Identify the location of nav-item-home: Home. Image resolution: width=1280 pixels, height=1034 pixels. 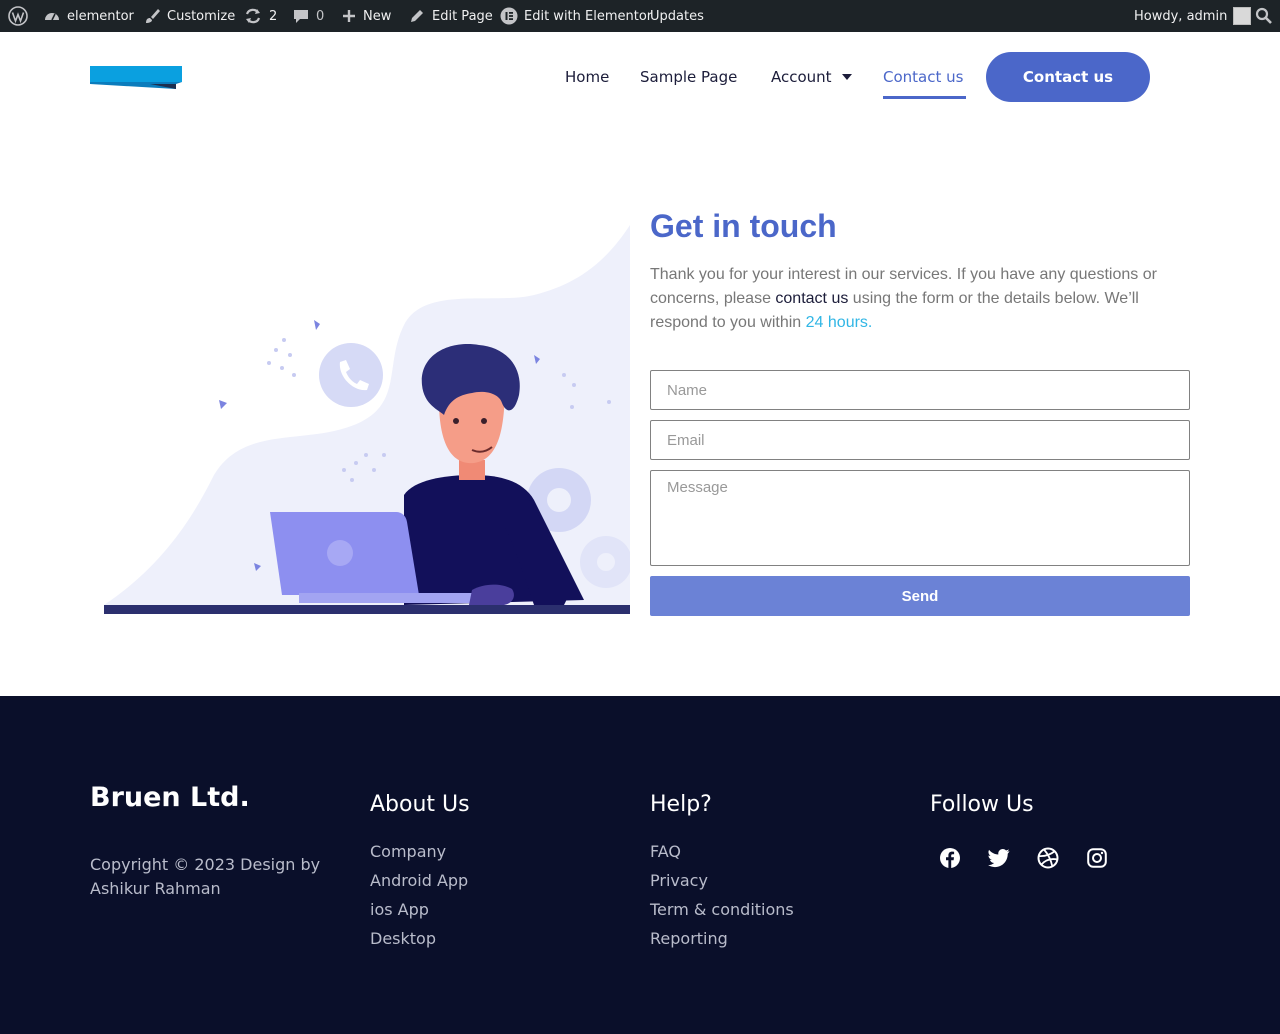
(587, 77).